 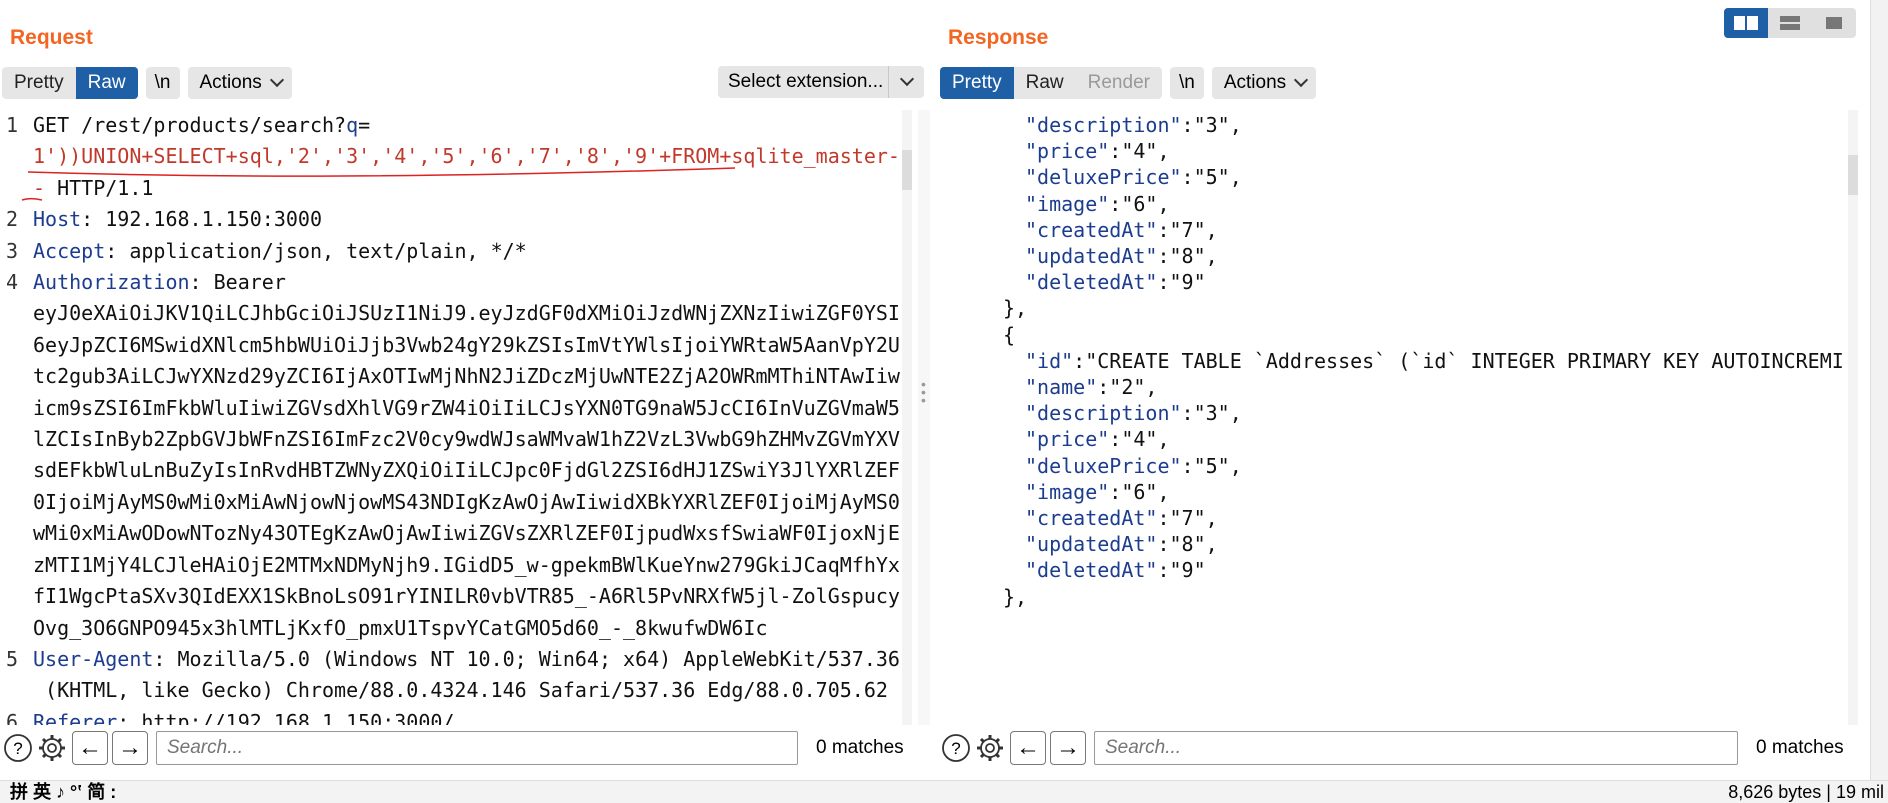 What do you see at coordinates (12, 219) in the screenshot?
I see `line-number: 2` at bounding box center [12, 219].